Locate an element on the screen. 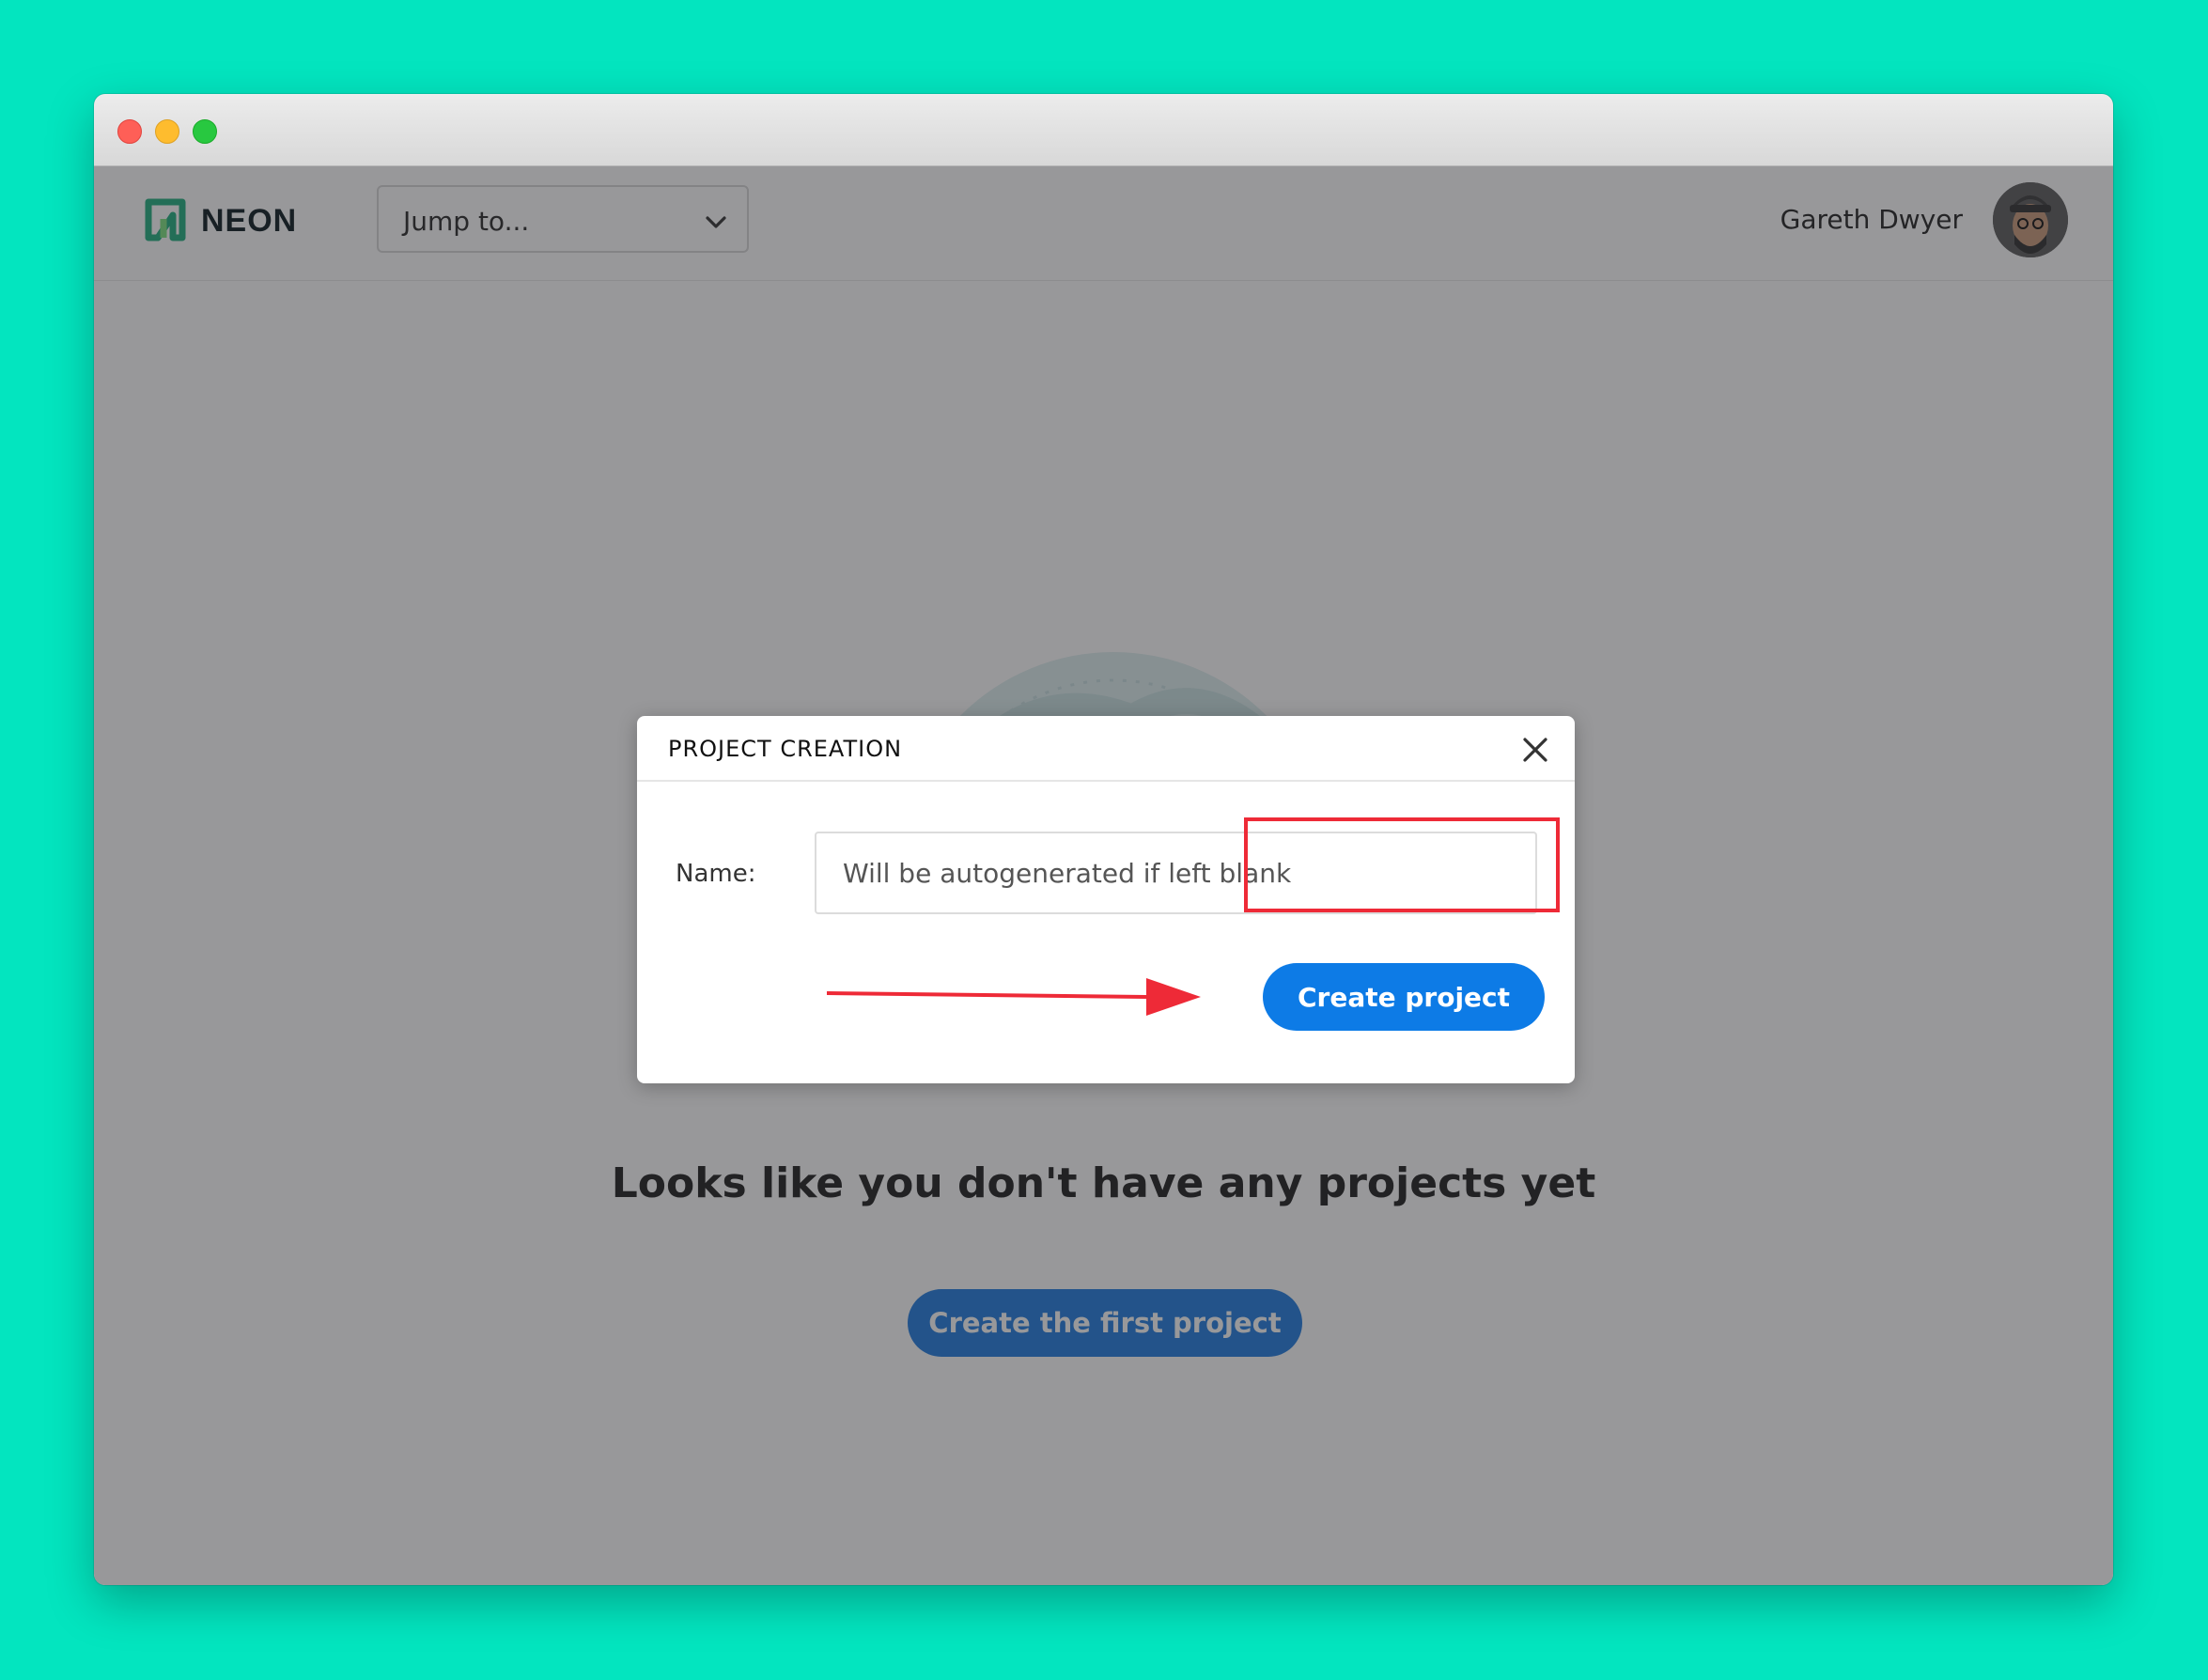  project-creation-dialog: PROJECT CREATION Name: Create project is located at coordinates (1106, 899).